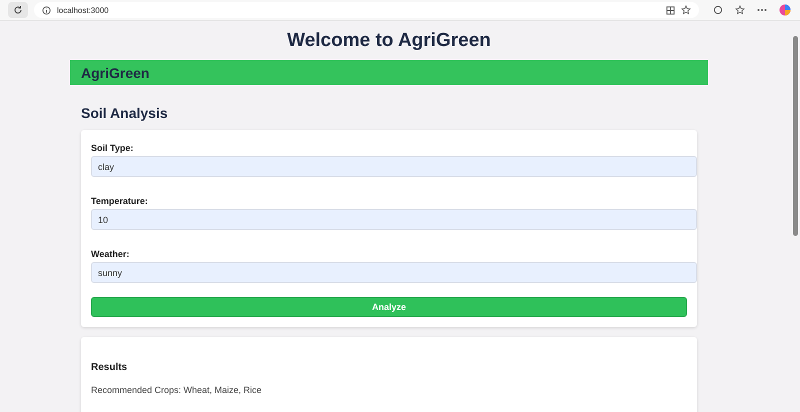 The width and height of the screenshot is (800, 412). Describe the element at coordinates (670, 10) in the screenshot. I see `grid-icon` at that location.